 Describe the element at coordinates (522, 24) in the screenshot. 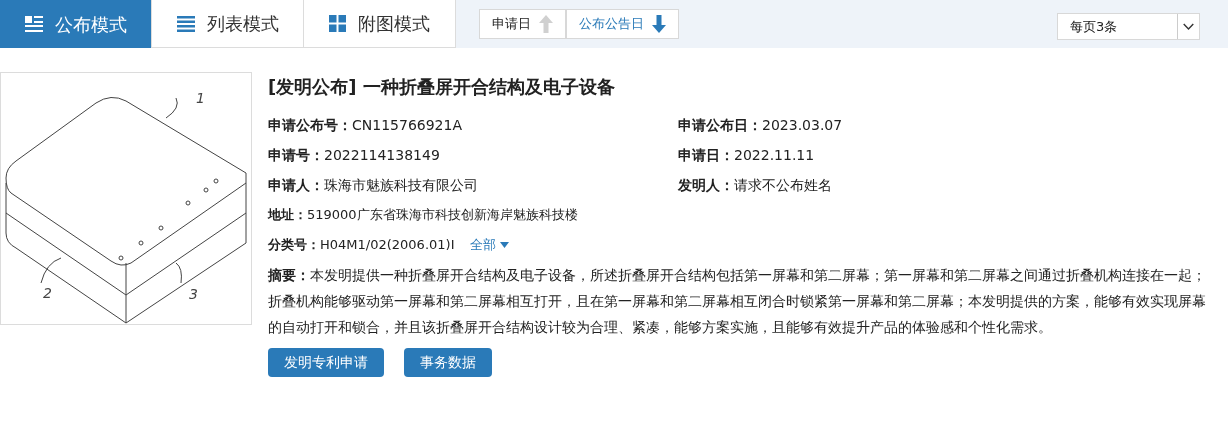

I see `sort-button: 申请日` at that location.